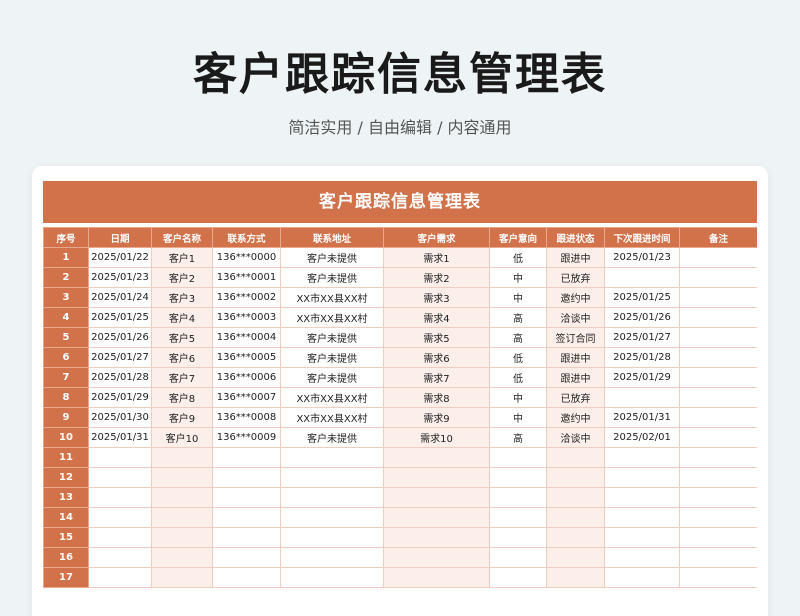 The width and height of the screenshot is (800, 616). I want to click on table-cell: 客户3, so click(182, 297).